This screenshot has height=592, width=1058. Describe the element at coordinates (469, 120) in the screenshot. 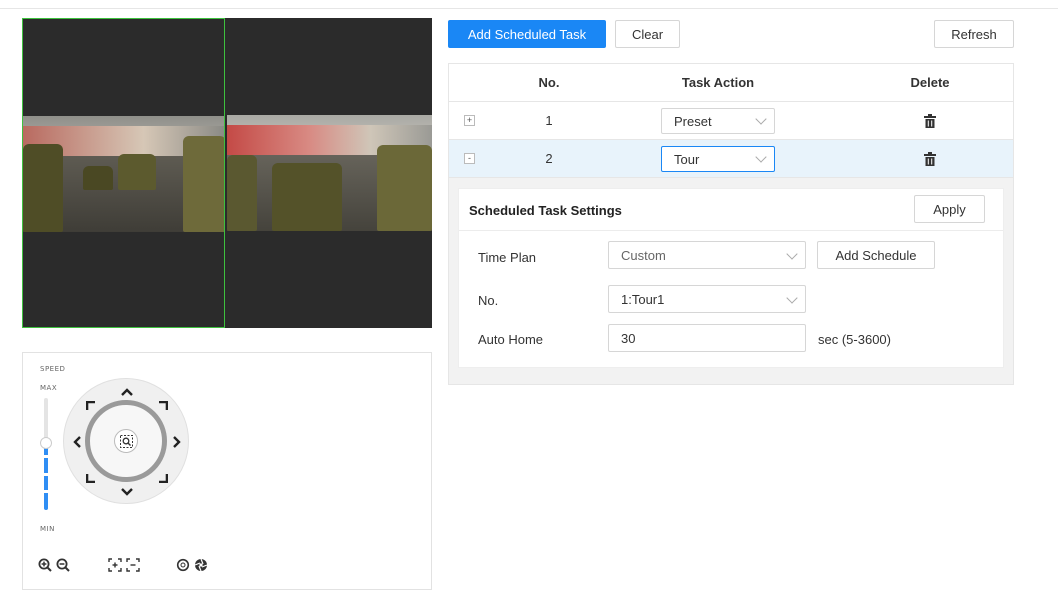

I see `expand-row-button: +` at that location.